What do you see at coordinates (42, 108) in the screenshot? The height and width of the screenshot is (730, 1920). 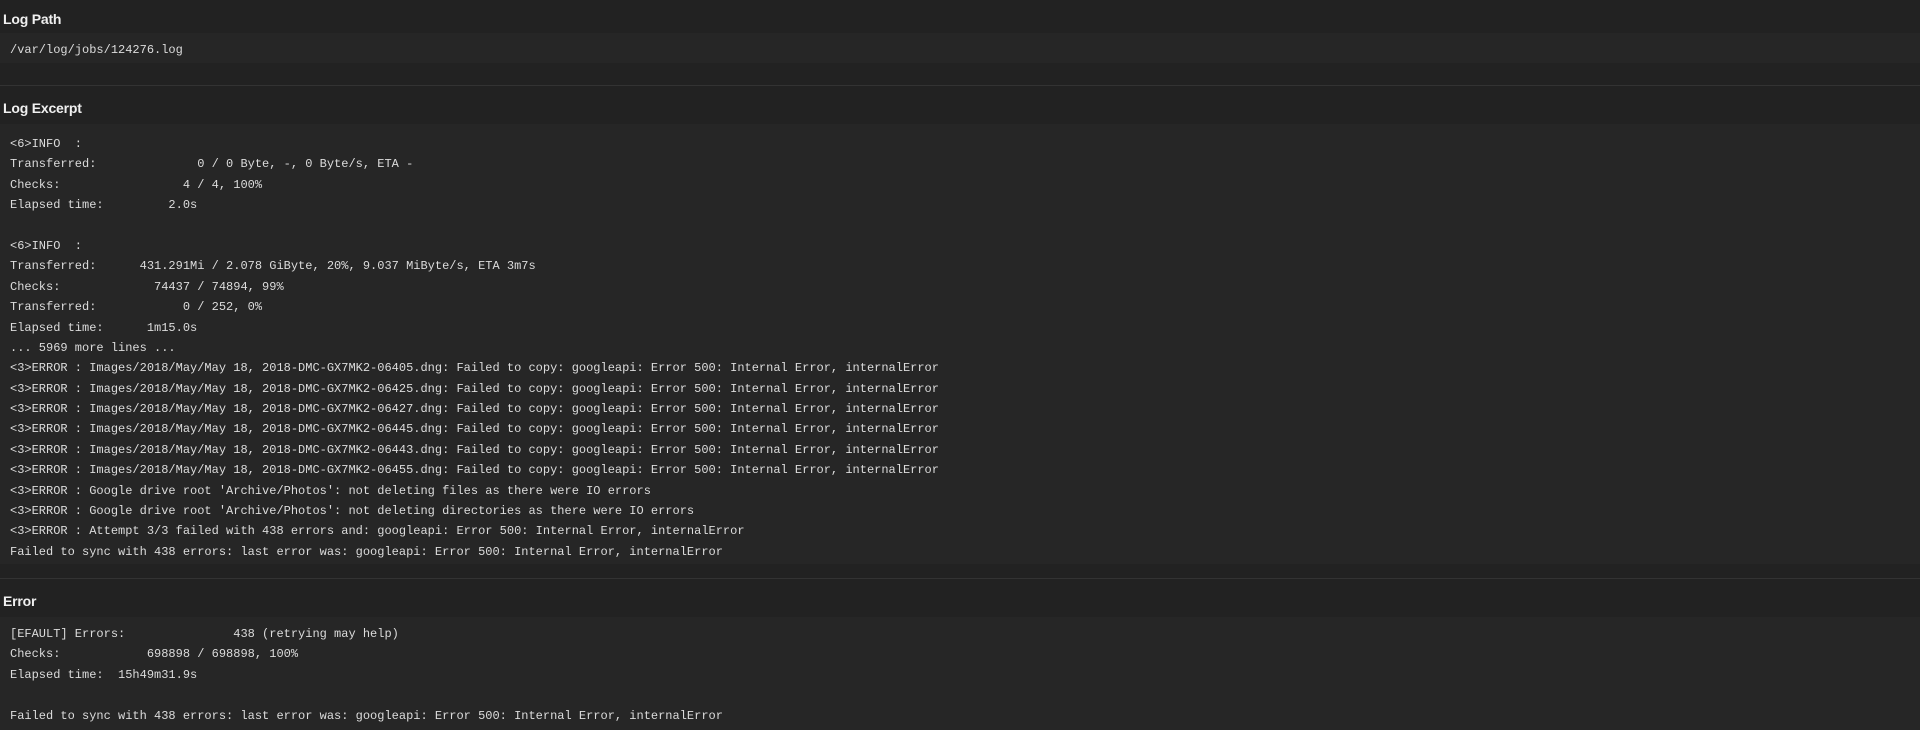 I see `log-excerpt-title: Log Excerpt` at bounding box center [42, 108].